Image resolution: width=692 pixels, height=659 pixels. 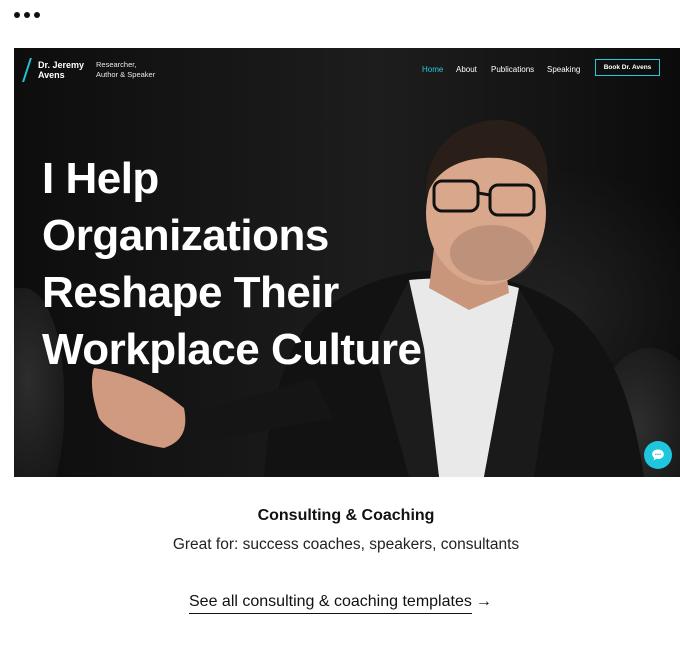 I want to click on chat-button, so click(x=658, y=455).